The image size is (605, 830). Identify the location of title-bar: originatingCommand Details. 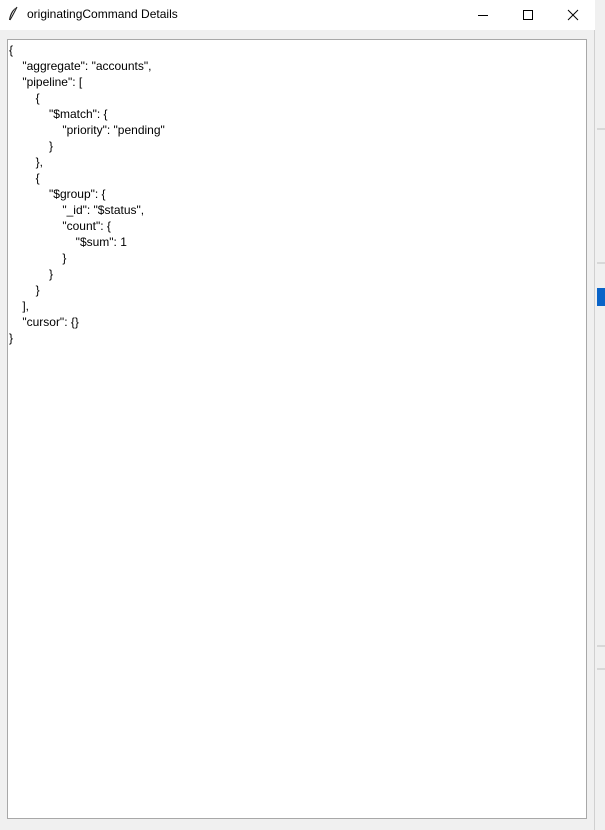
(297, 15).